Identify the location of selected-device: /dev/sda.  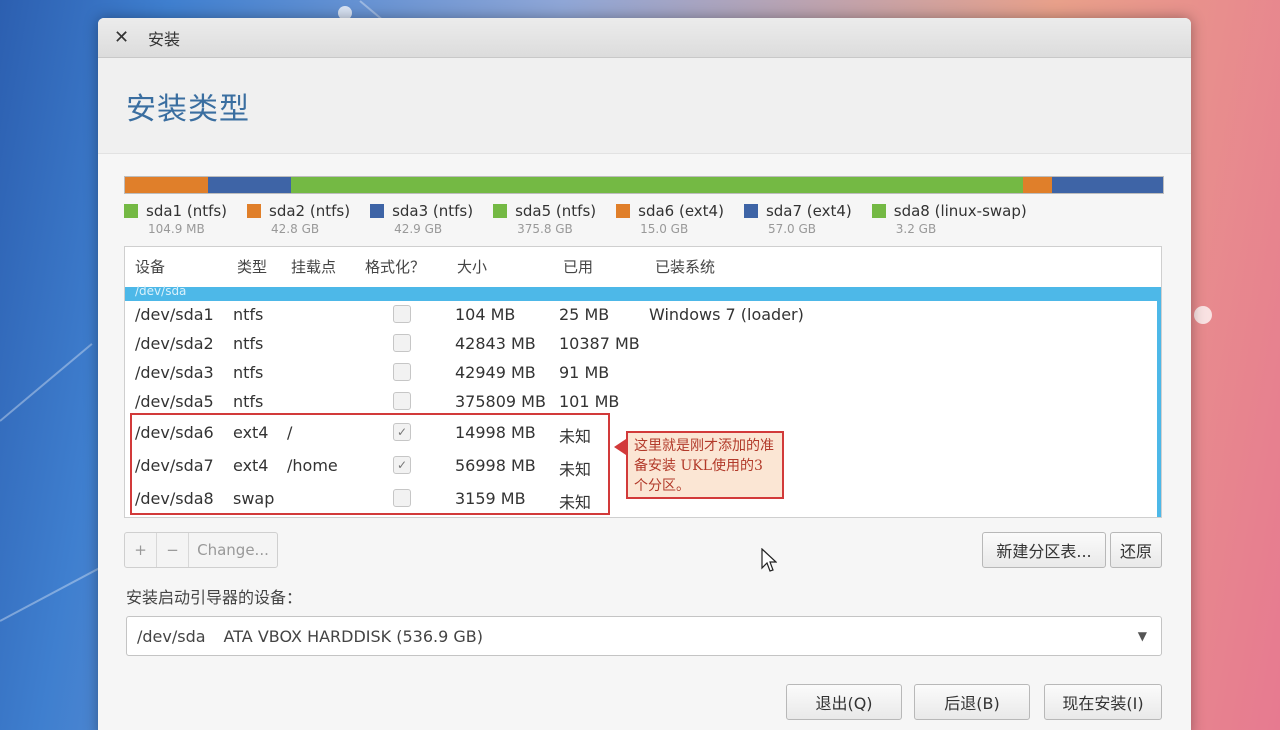
(161, 291).